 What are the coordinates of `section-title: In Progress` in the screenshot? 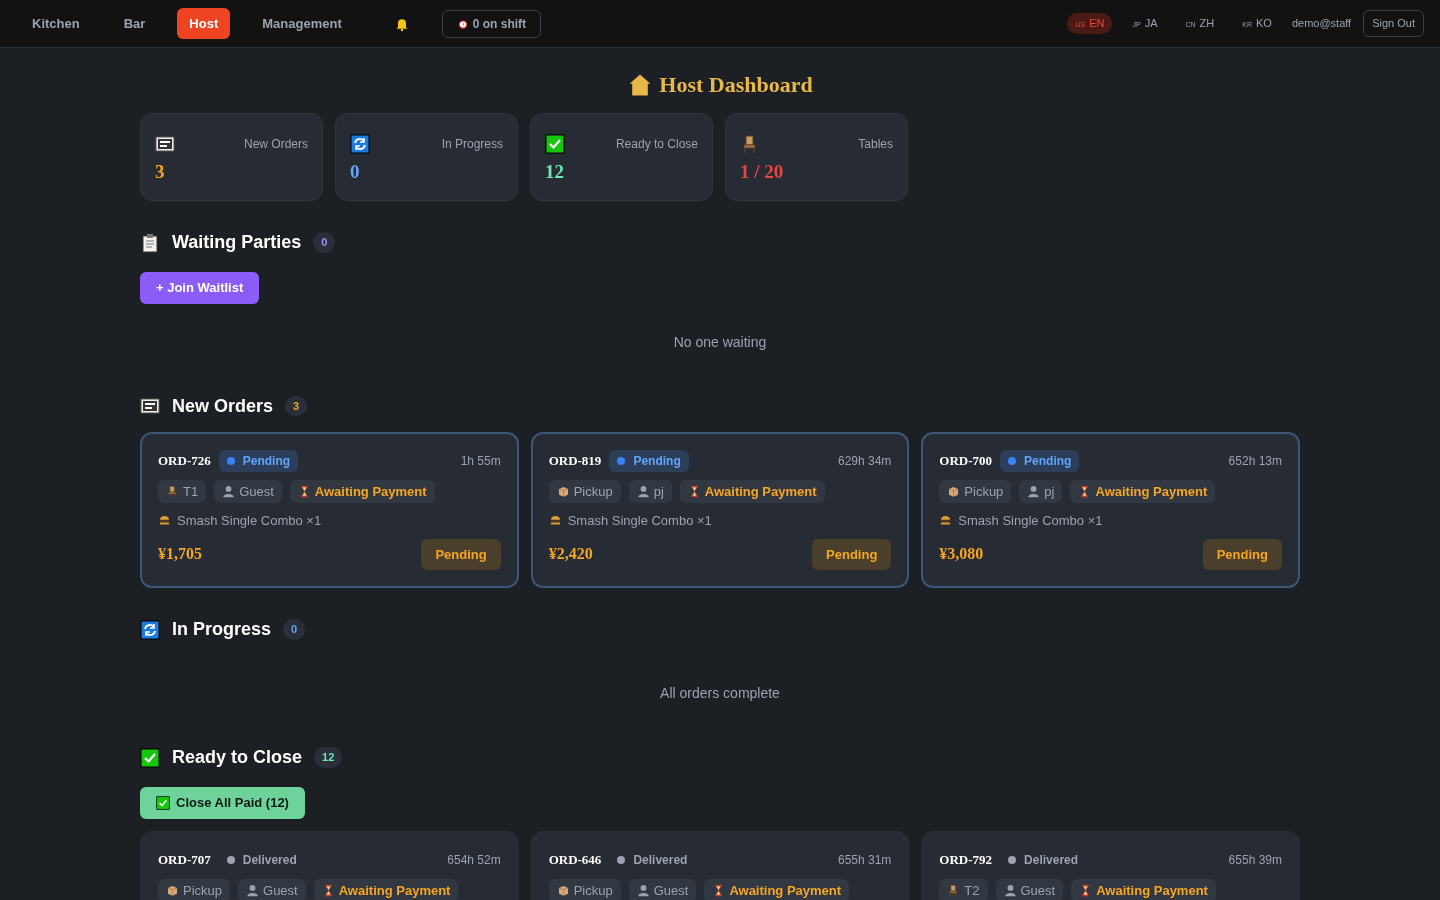 It's located at (222, 629).